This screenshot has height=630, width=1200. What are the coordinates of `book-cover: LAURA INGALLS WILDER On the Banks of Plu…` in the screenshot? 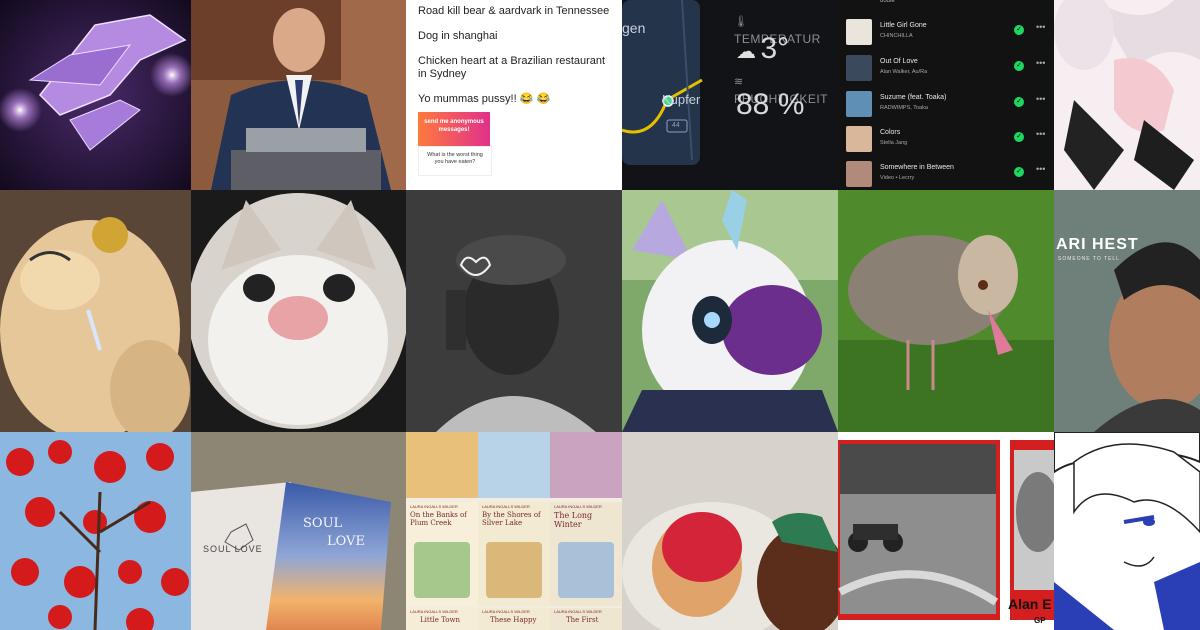 It's located at (442, 554).